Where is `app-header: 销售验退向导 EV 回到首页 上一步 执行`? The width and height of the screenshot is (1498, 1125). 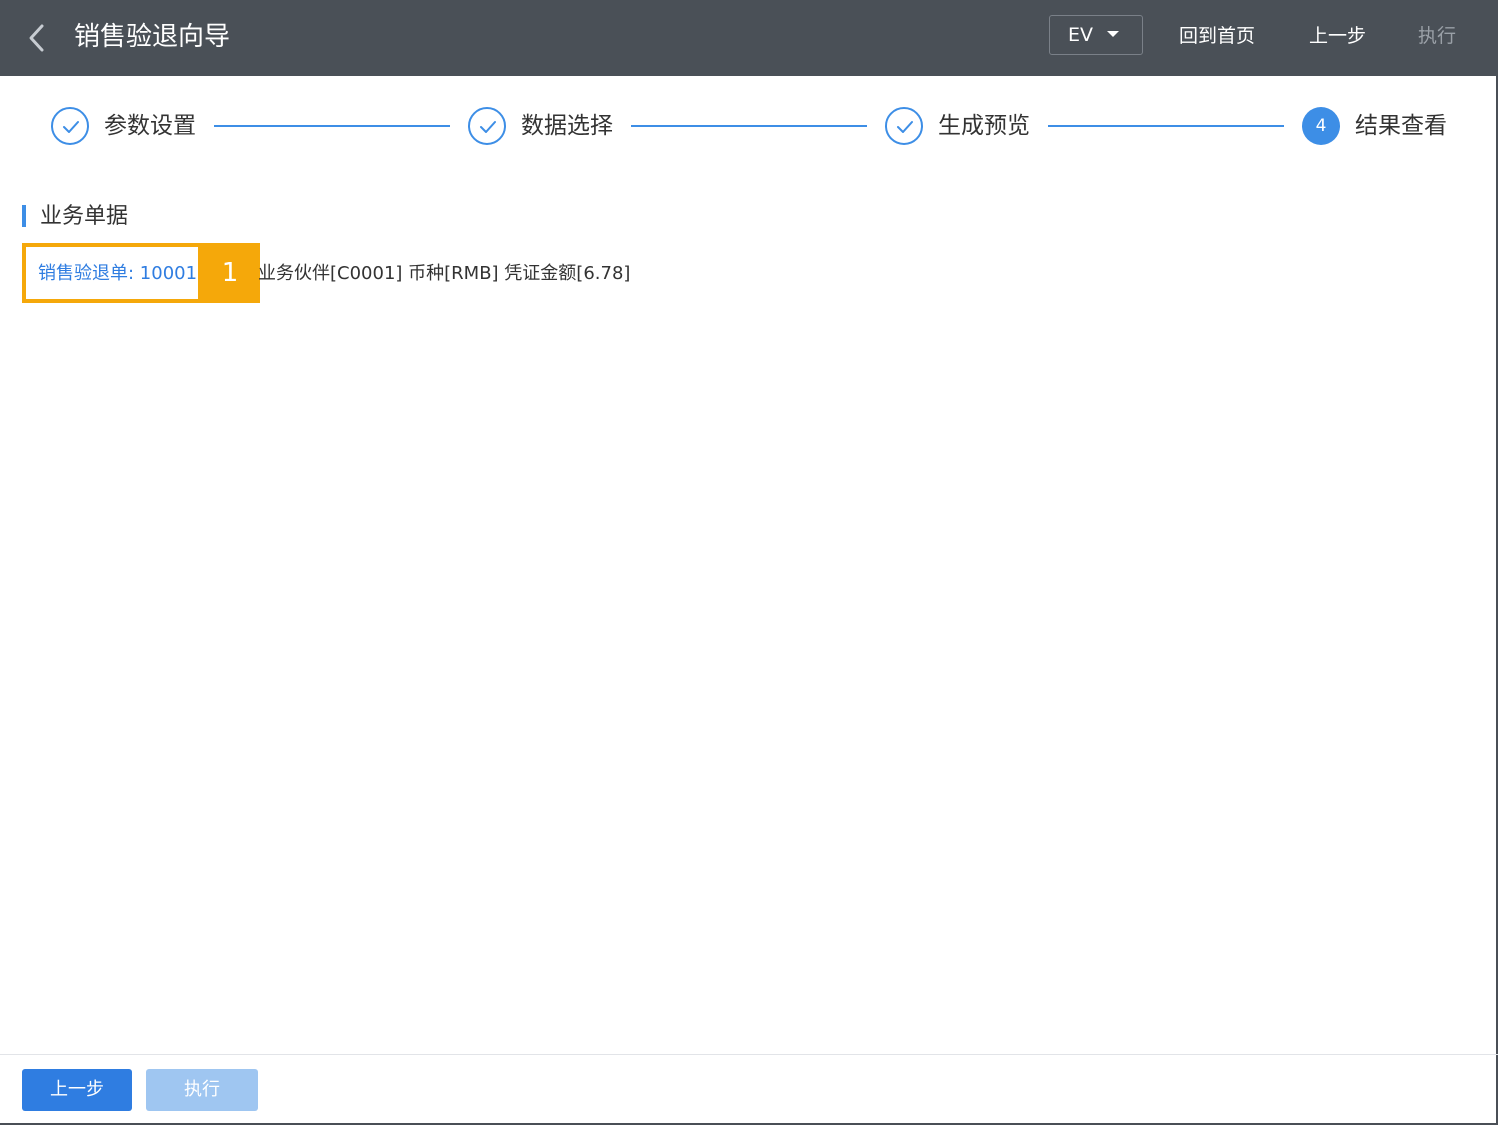 app-header: 销售验退向导 EV 回到首页 上一步 执行 is located at coordinates (749, 38).